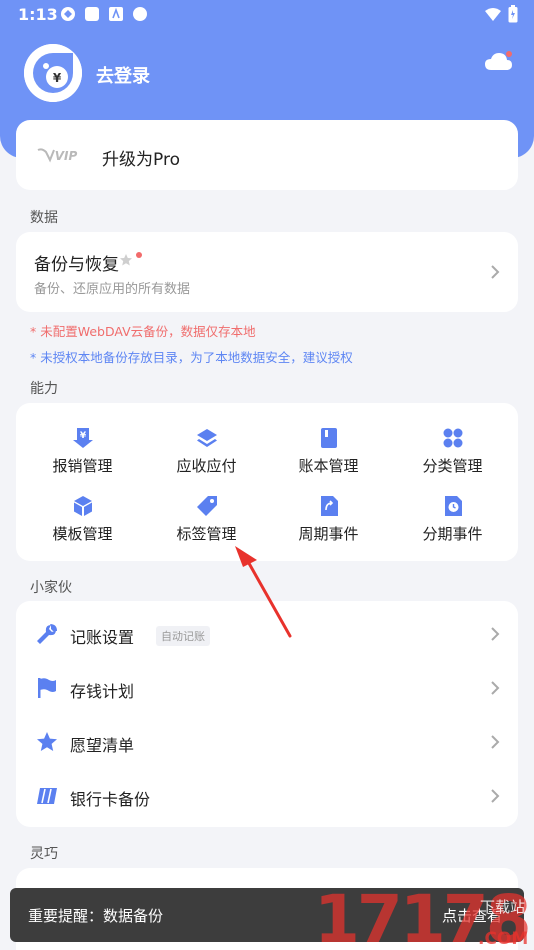 The image size is (534, 950). What do you see at coordinates (423, 915) in the screenshot?
I see `site-watermark: 17178 下载站 .COM` at bounding box center [423, 915].